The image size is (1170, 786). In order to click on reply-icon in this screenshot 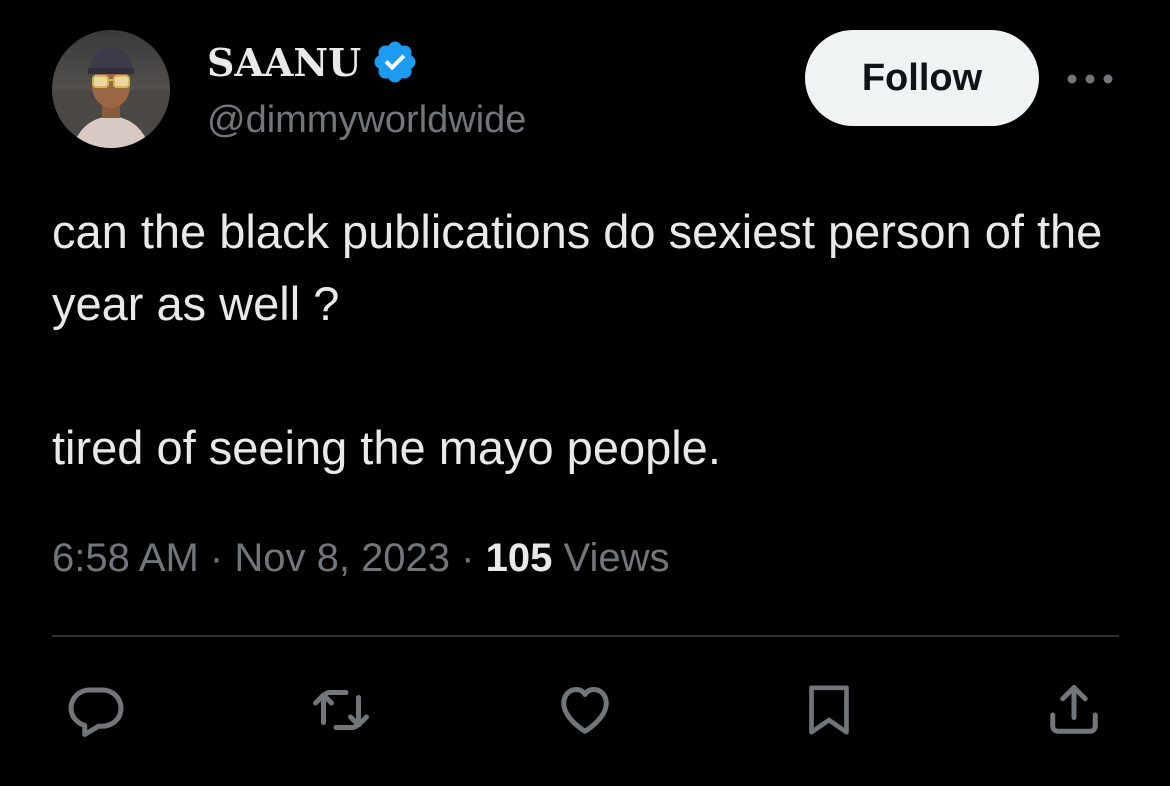, I will do `click(96, 712)`.